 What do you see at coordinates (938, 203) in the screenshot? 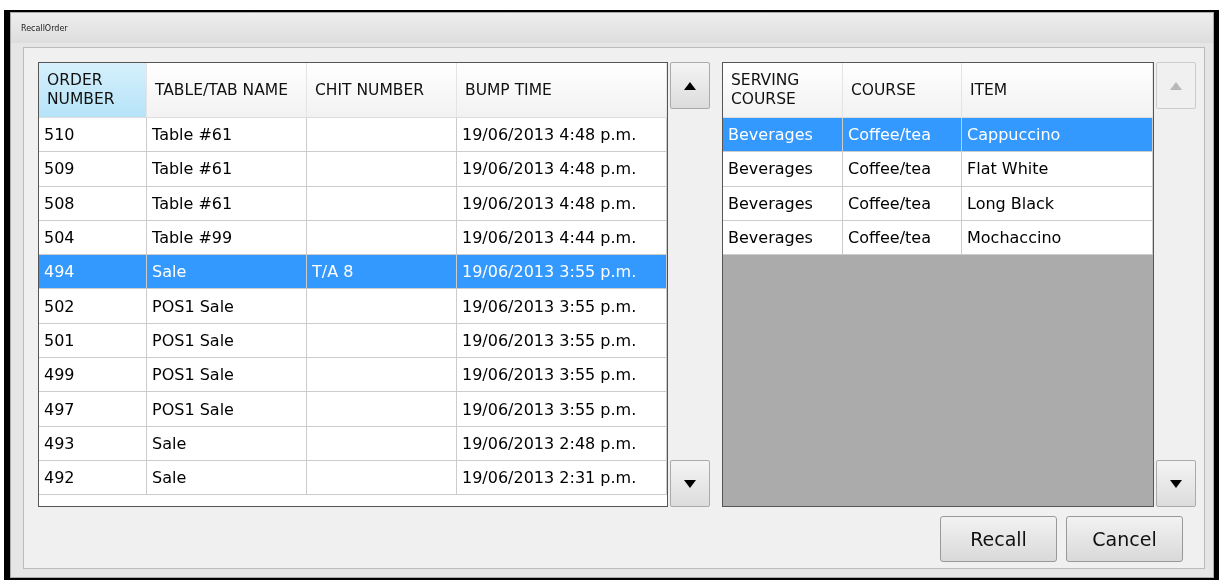
I see `table-row: Beverages Coffee/tea Long Black` at bounding box center [938, 203].